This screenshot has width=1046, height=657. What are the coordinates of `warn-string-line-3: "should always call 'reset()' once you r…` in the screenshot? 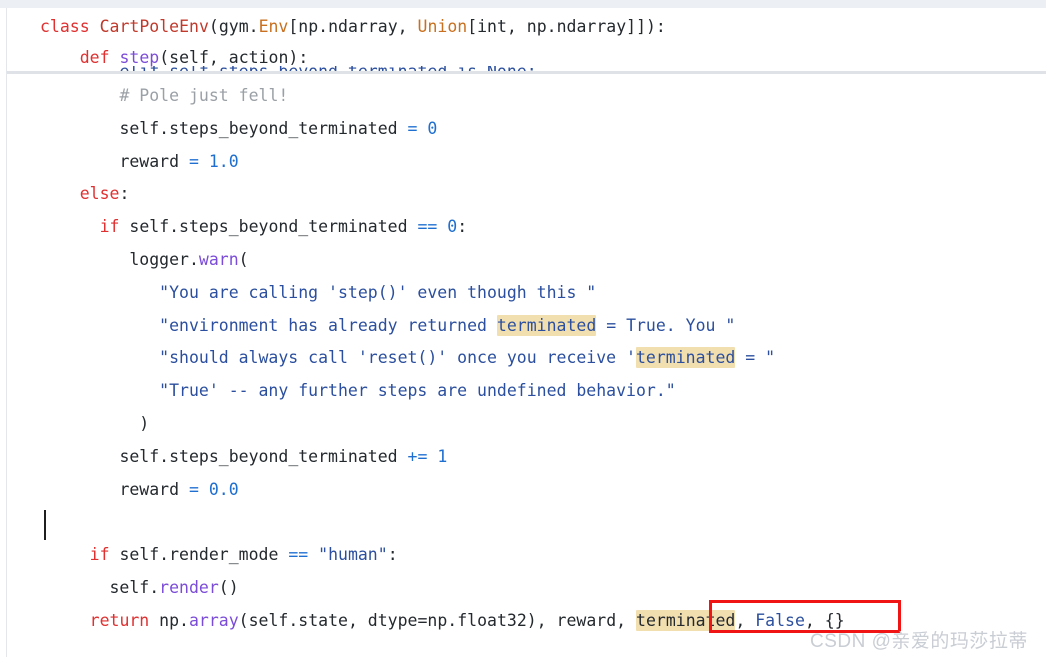 It's located at (467, 357).